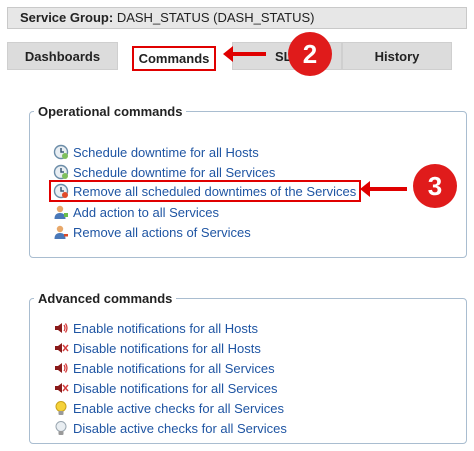  I want to click on callout-badge-3: 3, so click(435, 186).